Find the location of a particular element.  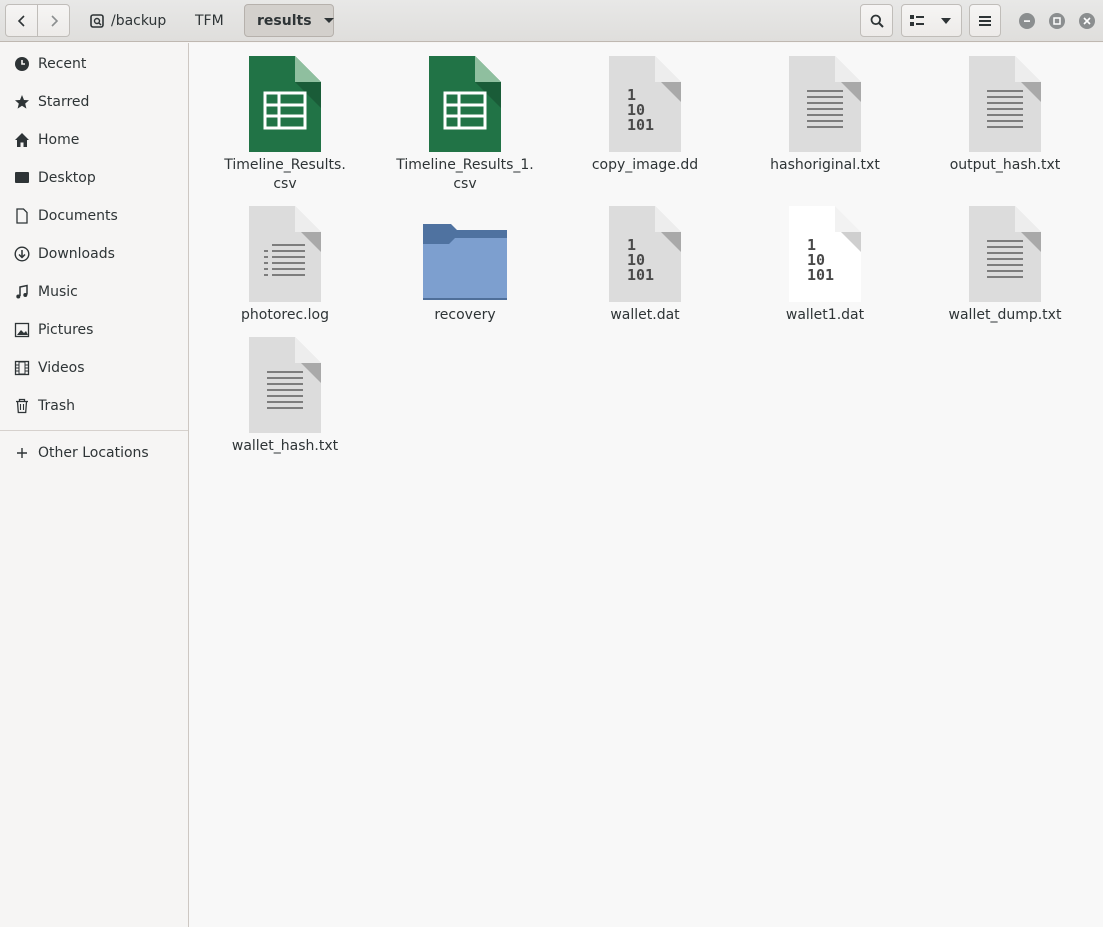

hamburger-menu-icon is located at coordinates (985, 20).